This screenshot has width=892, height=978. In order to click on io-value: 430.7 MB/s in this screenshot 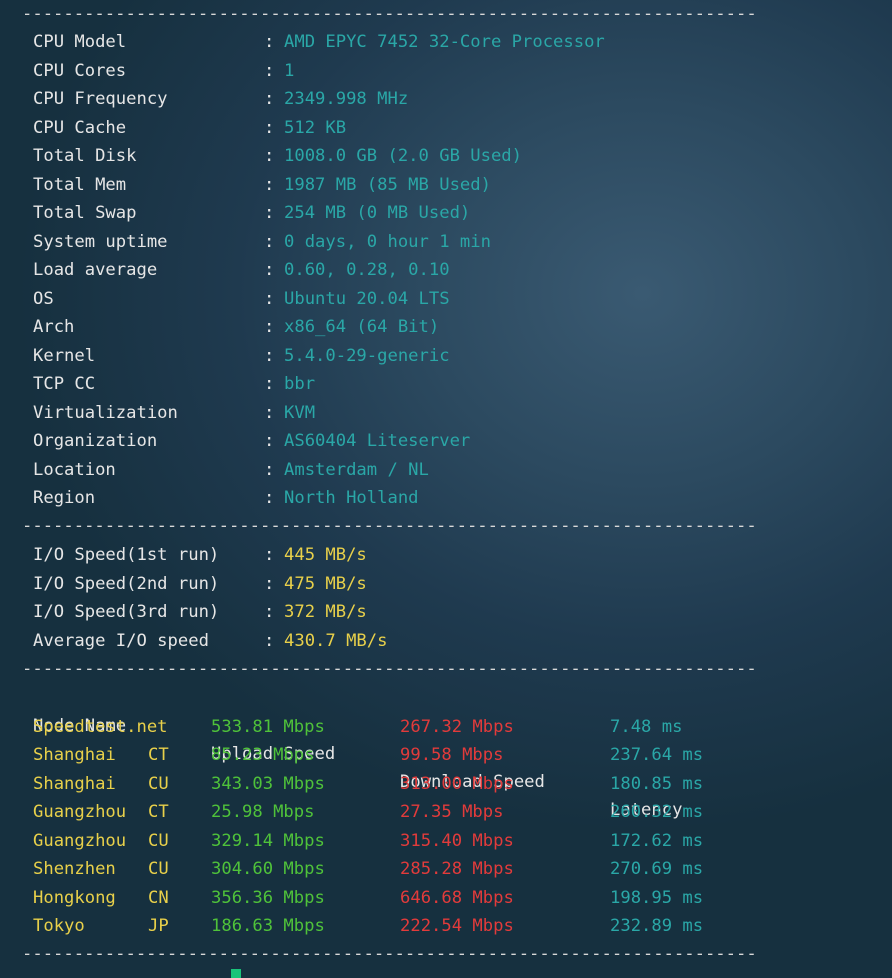, I will do `click(336, 640)`.